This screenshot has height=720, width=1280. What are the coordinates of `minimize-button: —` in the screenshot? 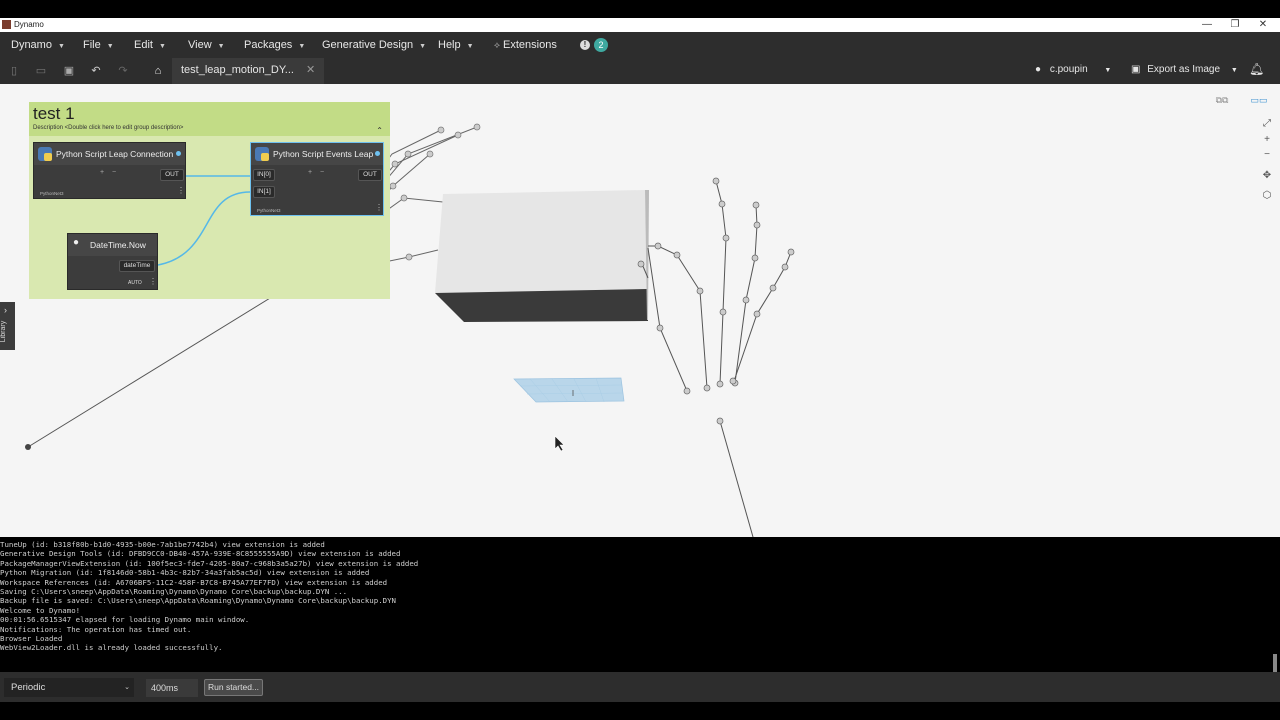 It's located at (1207, 25).